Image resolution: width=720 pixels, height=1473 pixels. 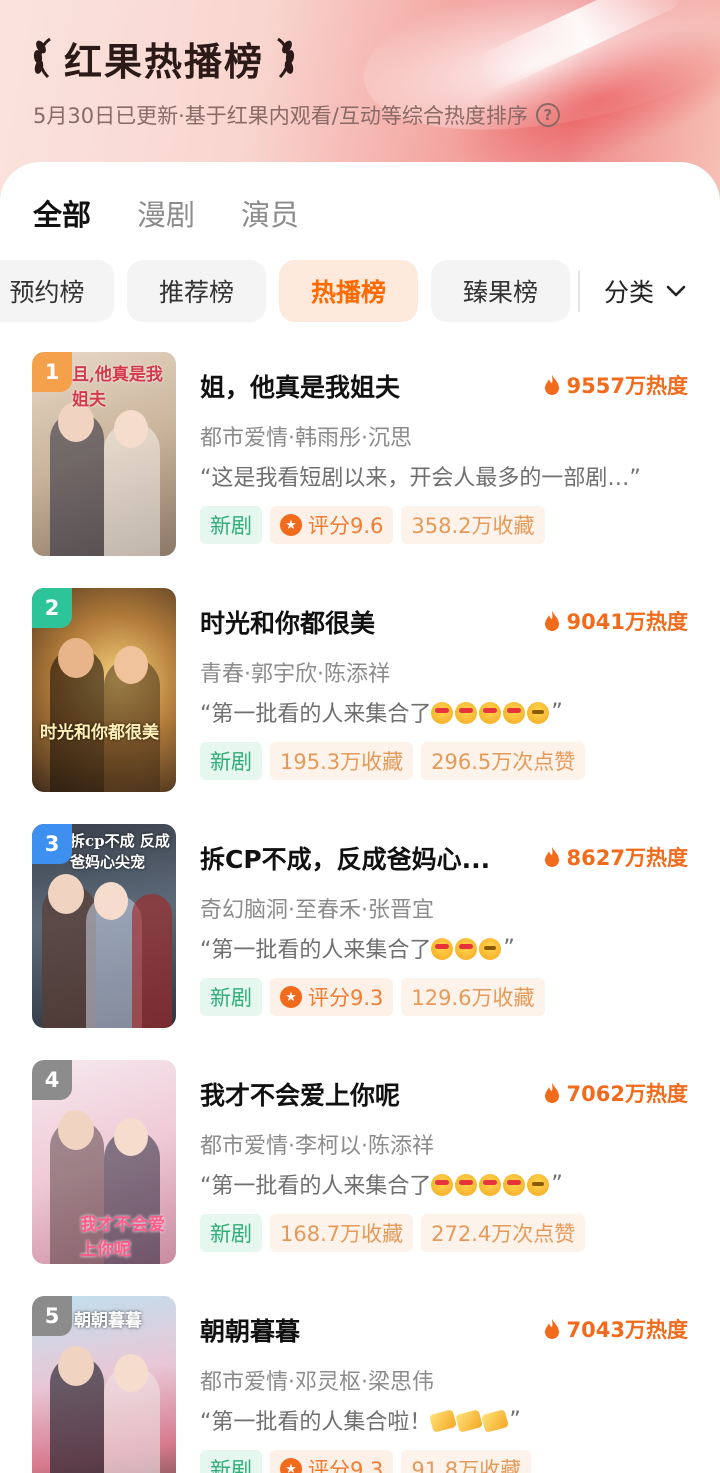 I want to click on category-label: 分类, so click(x=629, y=292).